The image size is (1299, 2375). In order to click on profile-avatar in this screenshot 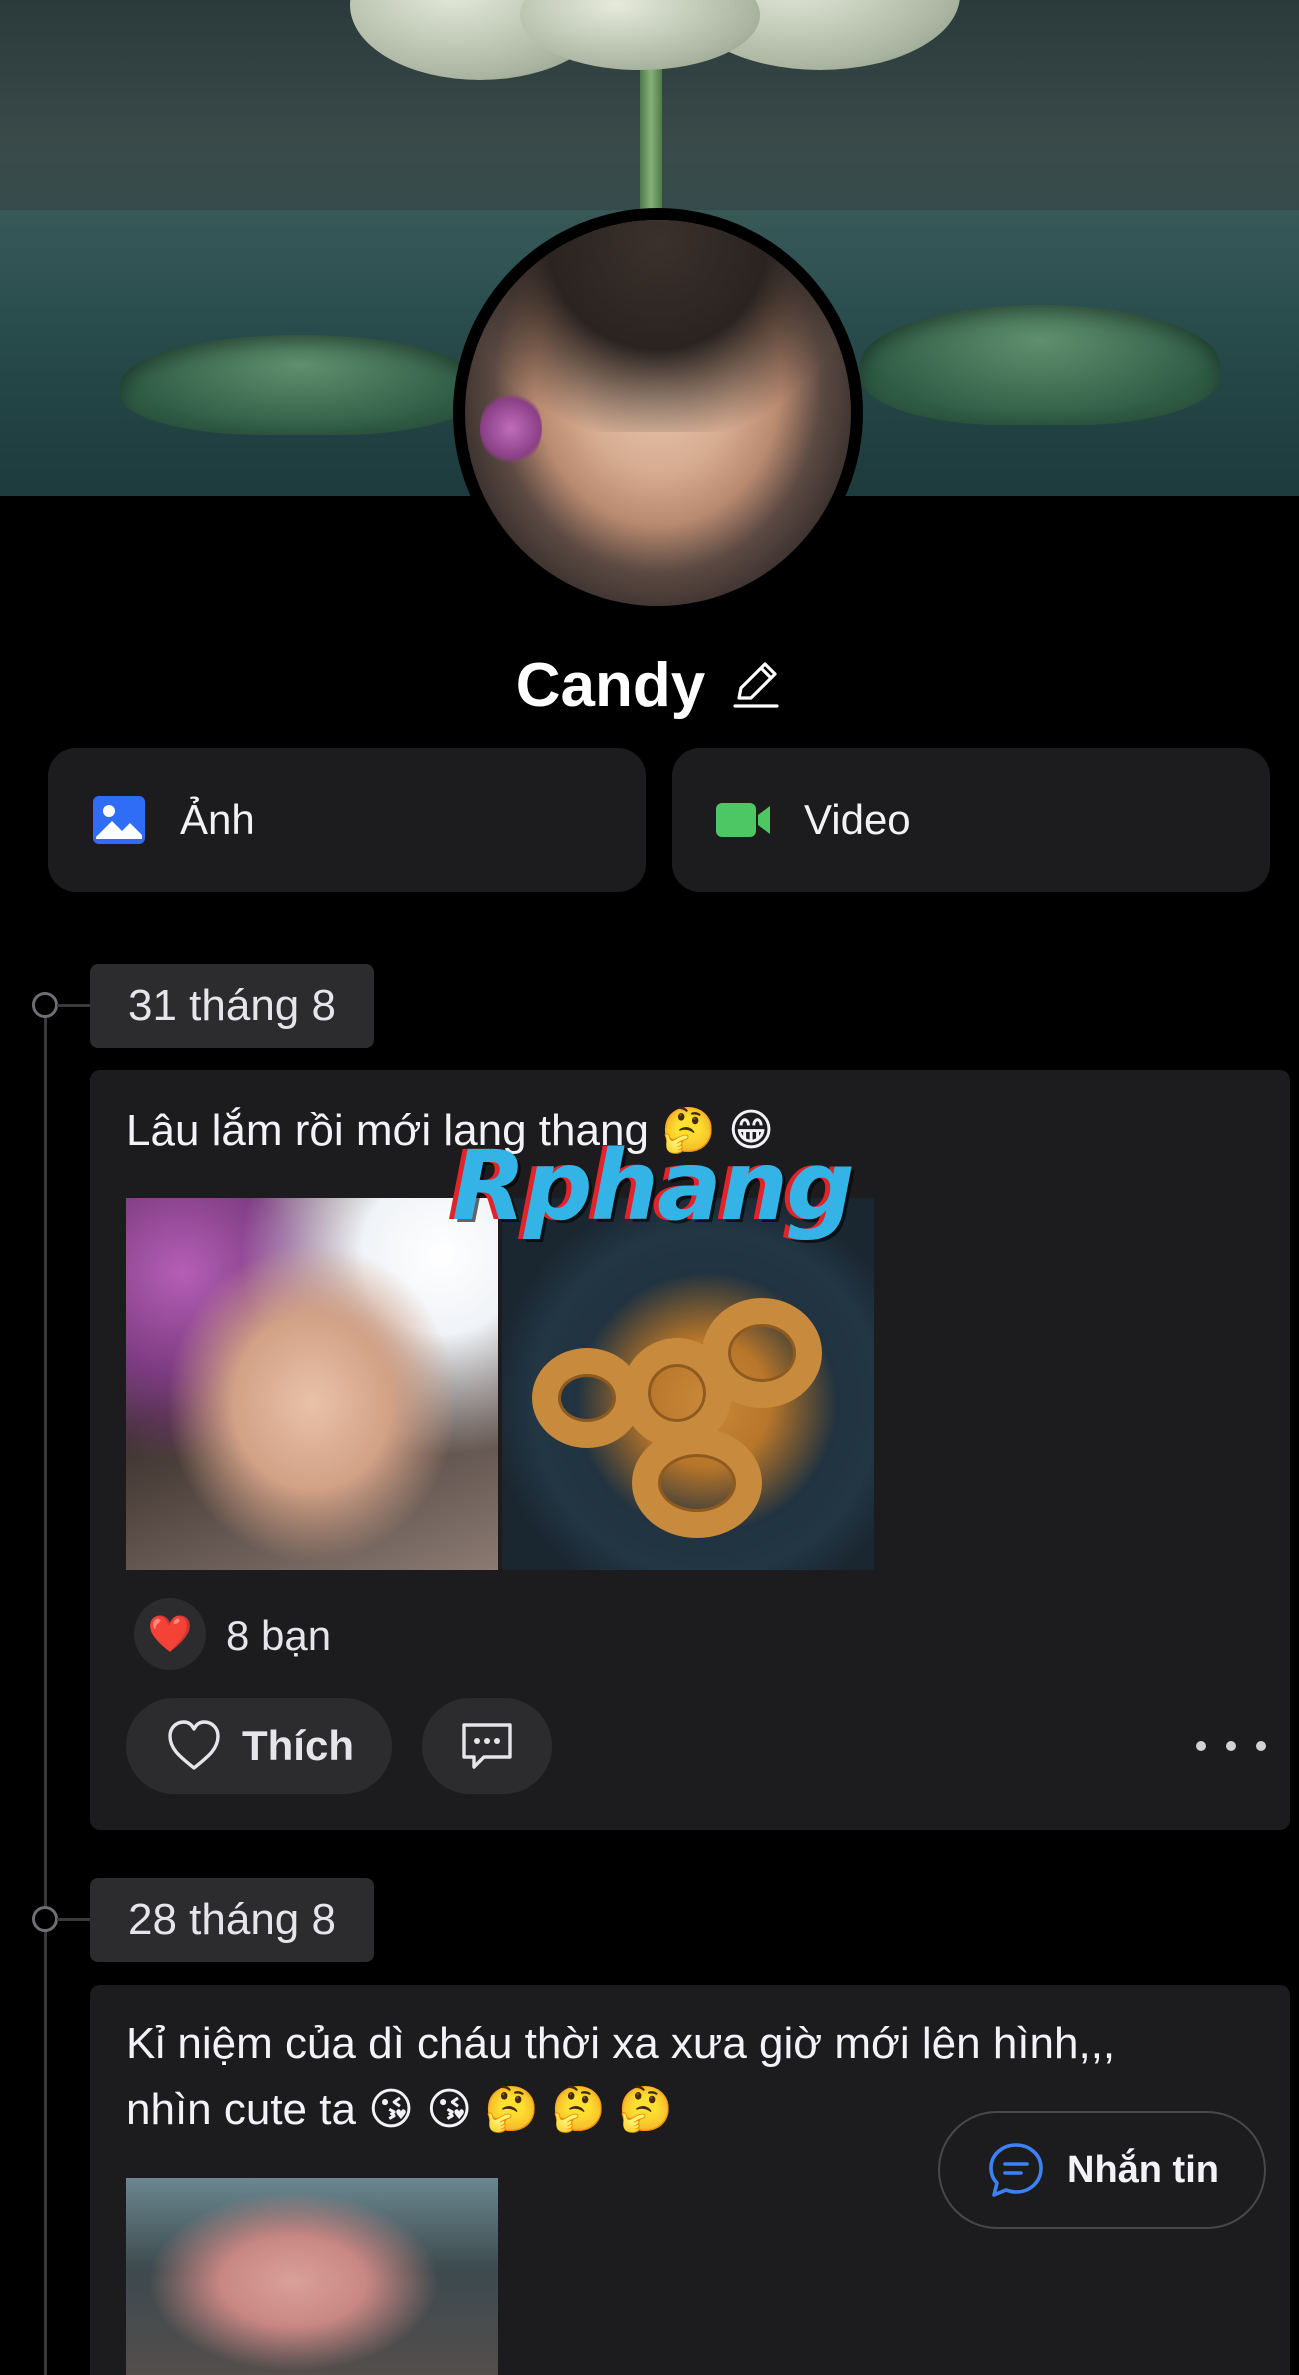, I will do `click(658, 413)`.